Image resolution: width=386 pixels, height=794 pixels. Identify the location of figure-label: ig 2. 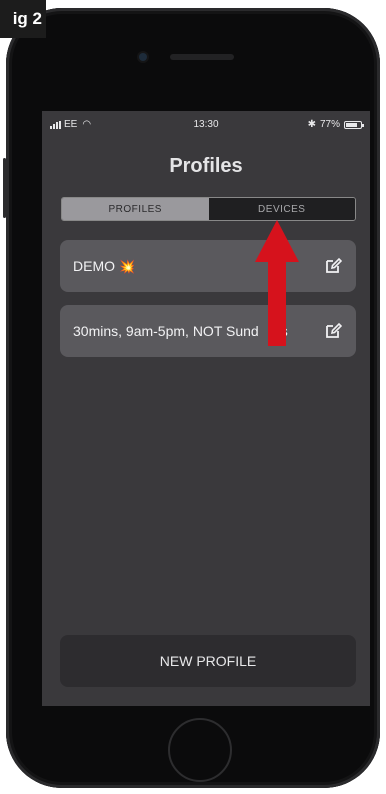
(23, 19).